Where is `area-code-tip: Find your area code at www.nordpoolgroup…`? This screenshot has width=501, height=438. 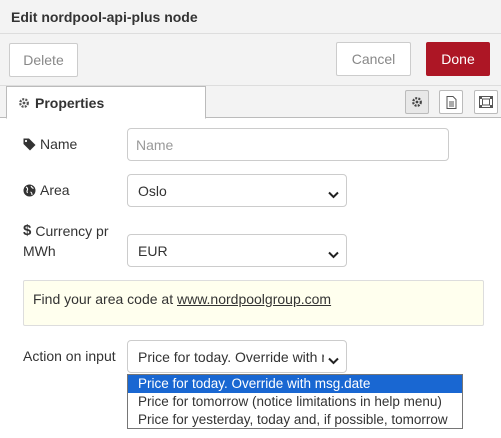 area-code-tip: Find your area code at www.nordpoolgroup… is located at coordinates (253, 303).